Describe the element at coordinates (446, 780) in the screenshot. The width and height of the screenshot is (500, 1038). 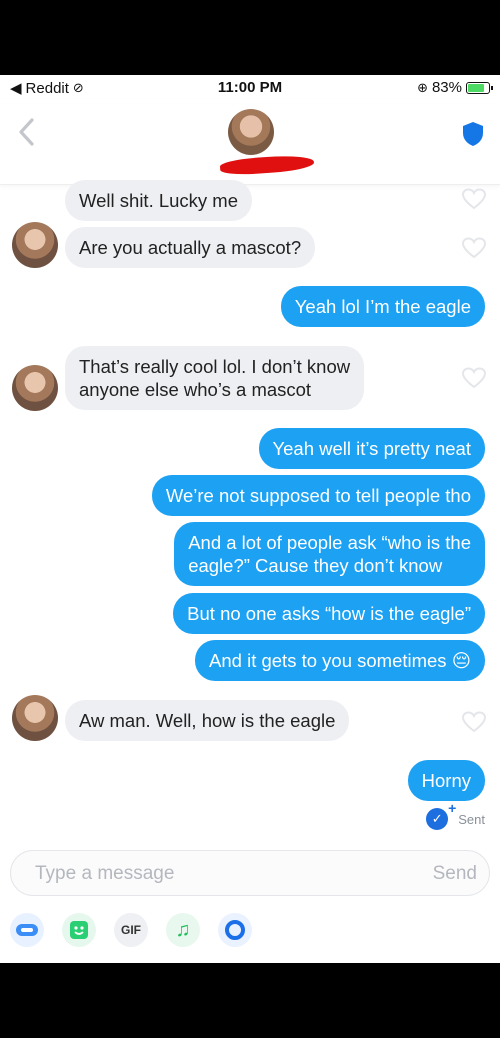
I see `outgoing-message: Horny` at that location.